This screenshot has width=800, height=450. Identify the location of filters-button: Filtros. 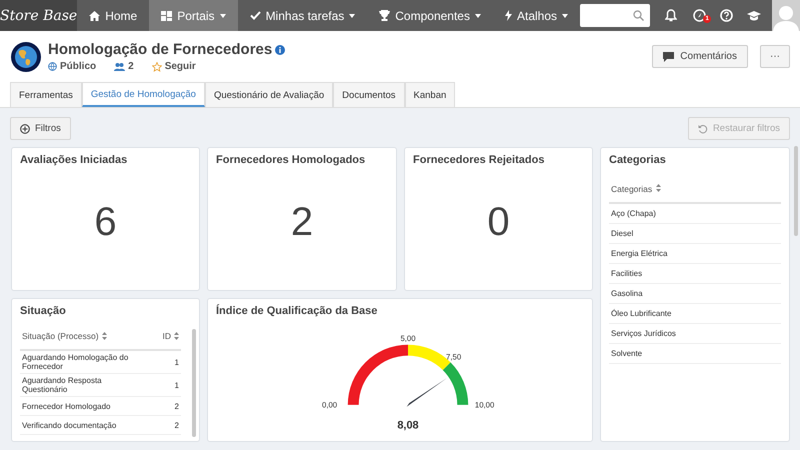
(40, 128).